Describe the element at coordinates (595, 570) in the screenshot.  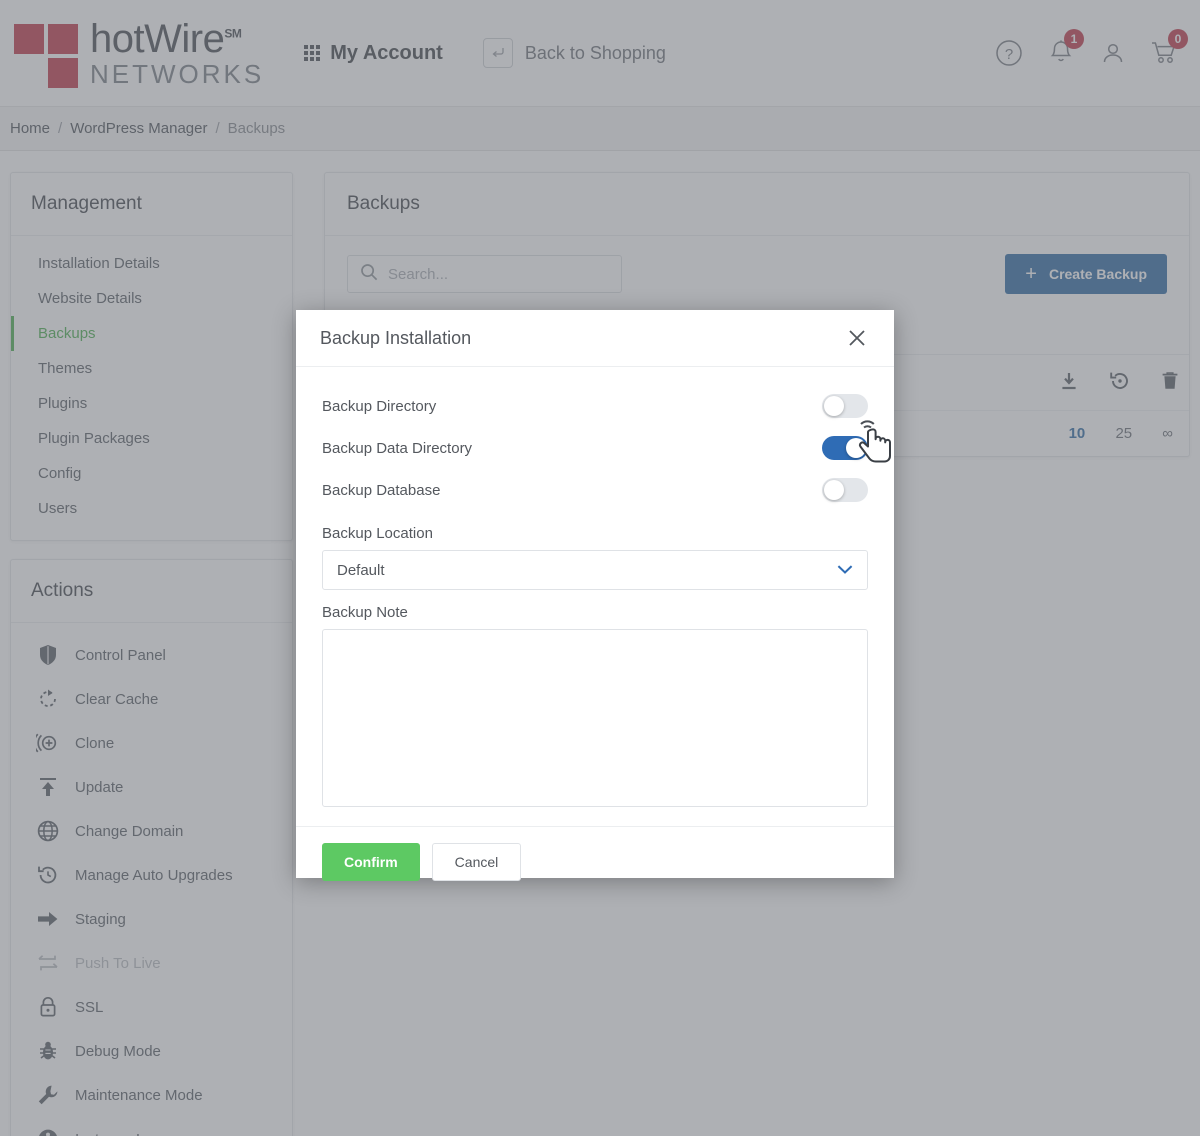
I see `backup-location-select: Default` at that location.